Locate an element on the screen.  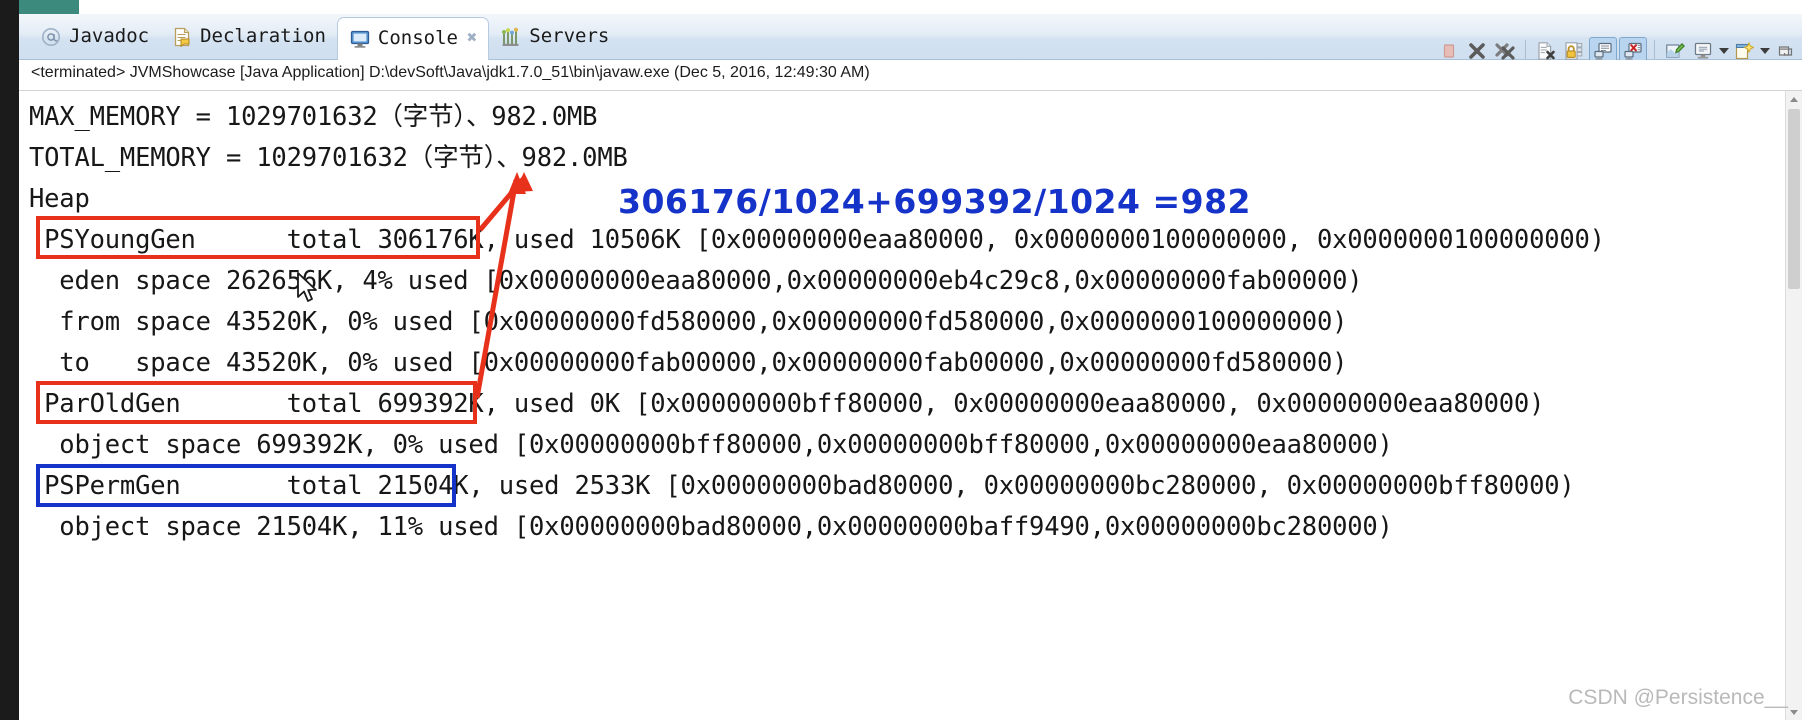
tab-declaration: Declaration is located at coordinates (248, 36).